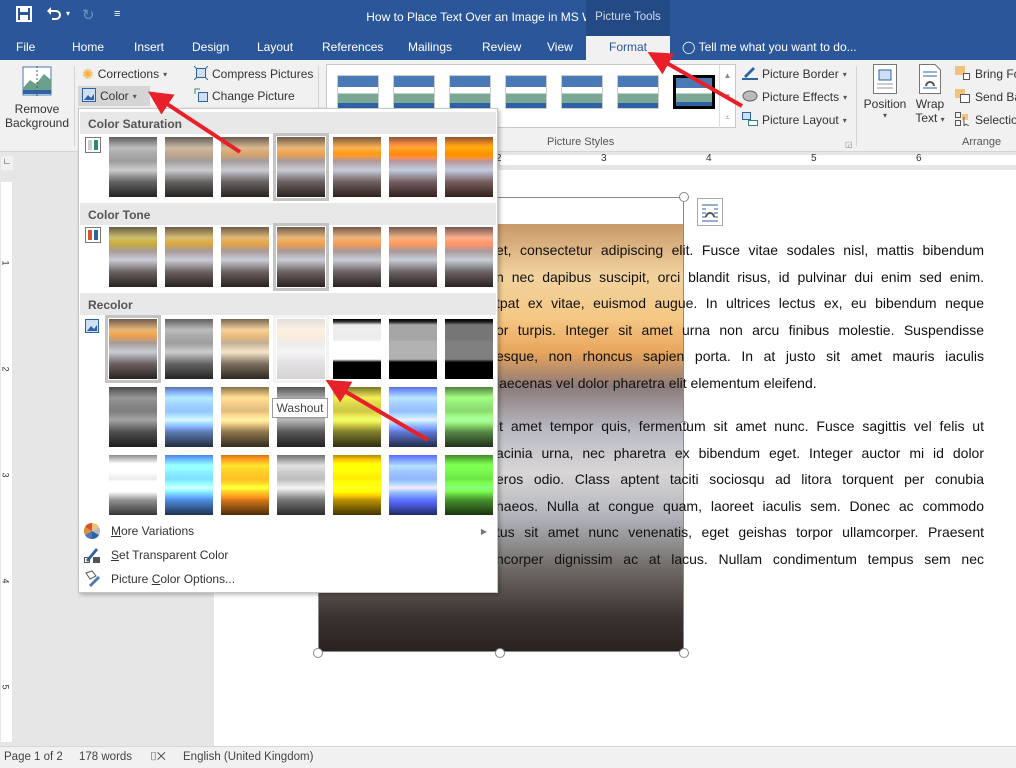 This screenshot has height=768, width=1016. Describe the element at coordinates (275, 47) in the screenshot. I see `tab-layout: Layout` at that location.